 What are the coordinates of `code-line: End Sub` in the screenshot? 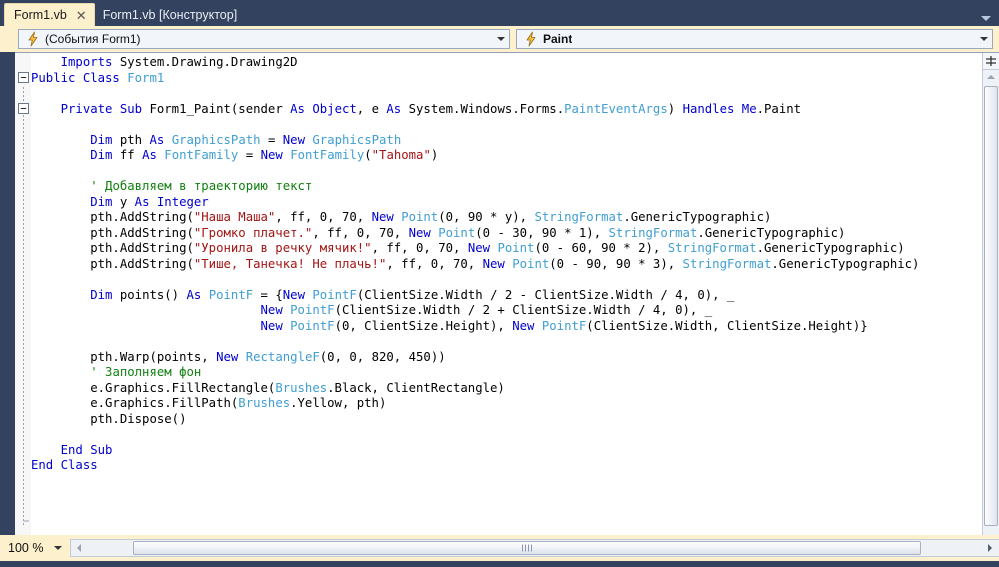 It's located at (475, 451).